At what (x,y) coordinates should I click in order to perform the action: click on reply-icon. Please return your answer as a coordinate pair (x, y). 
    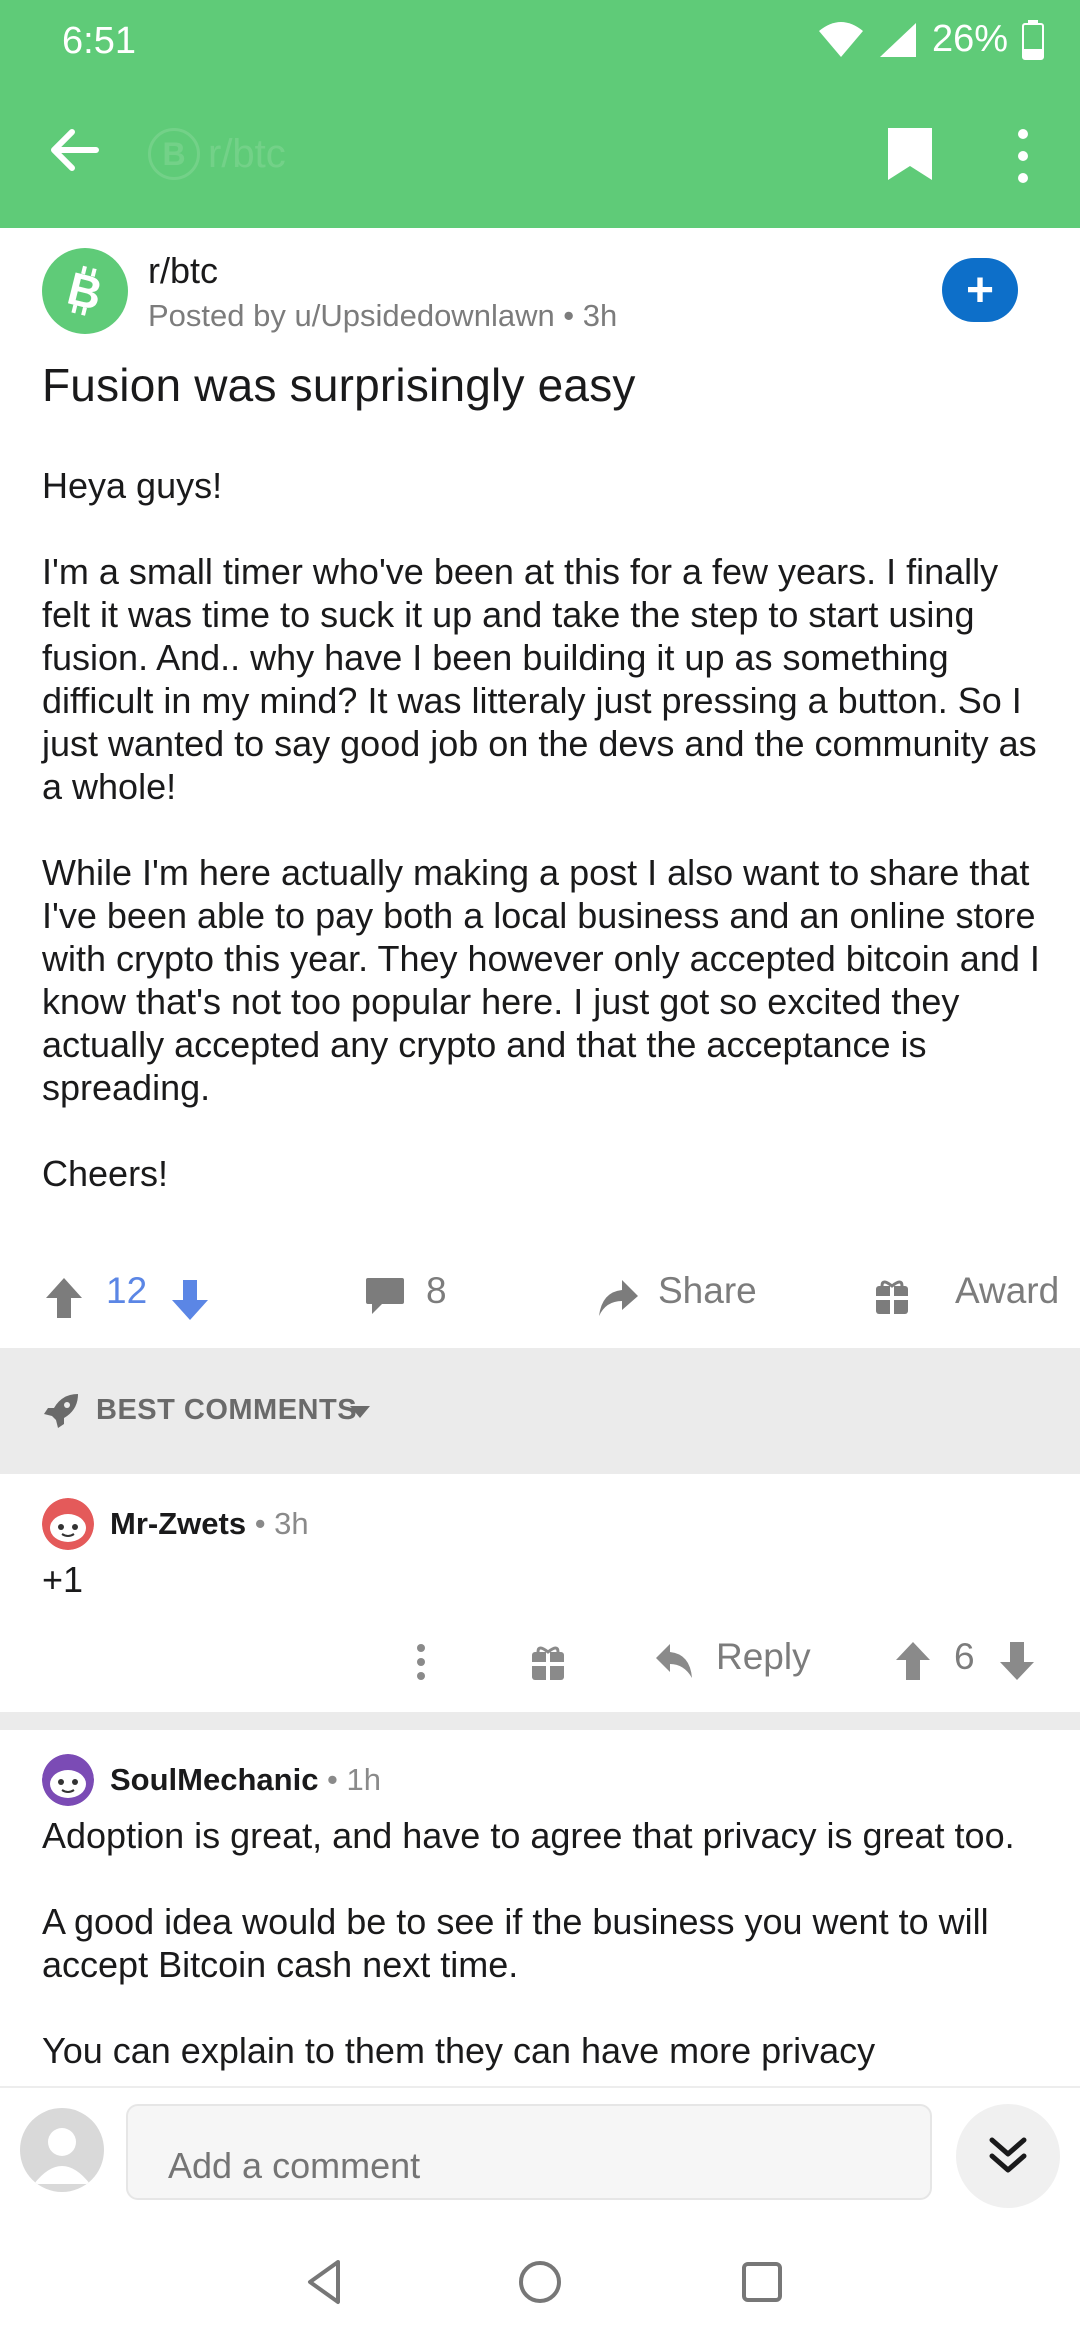
    Looking at the image, I should click on (674, 1661).